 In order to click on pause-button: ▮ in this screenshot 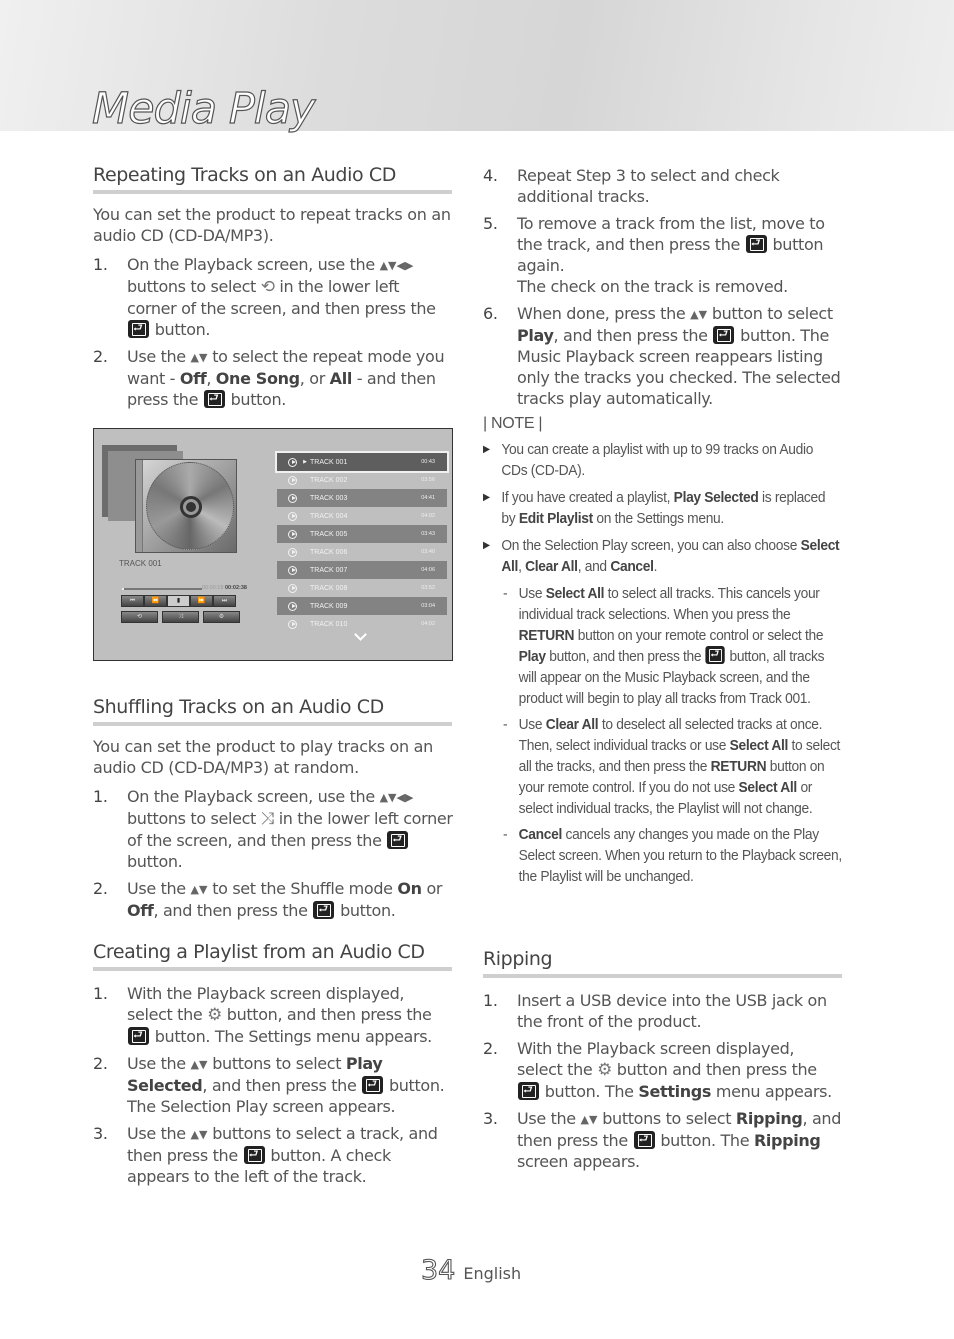, I will do `click(178, 601)`.